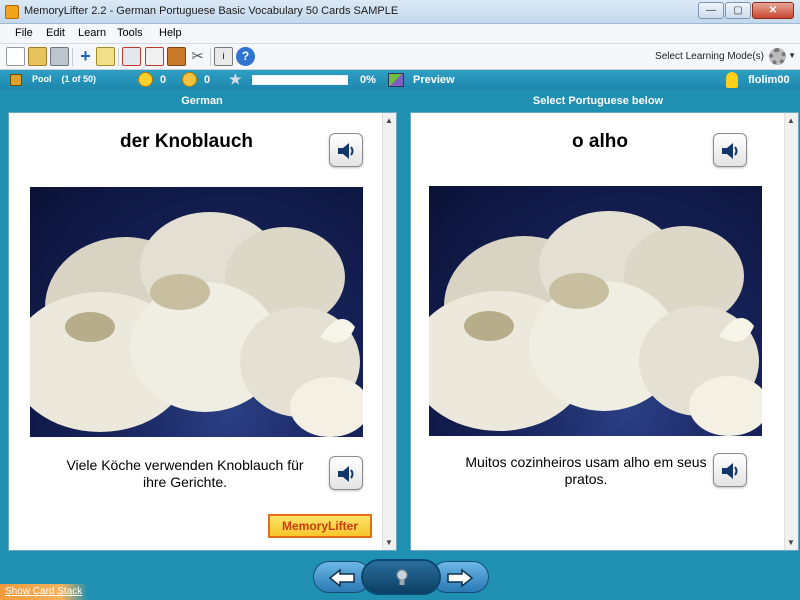 Image resolution: width=800 pixels, height=600 pixels. What do you see at coordinates (105, 56) in the screenshot?
I see `edit-icon` at bounding box center [105, 56].